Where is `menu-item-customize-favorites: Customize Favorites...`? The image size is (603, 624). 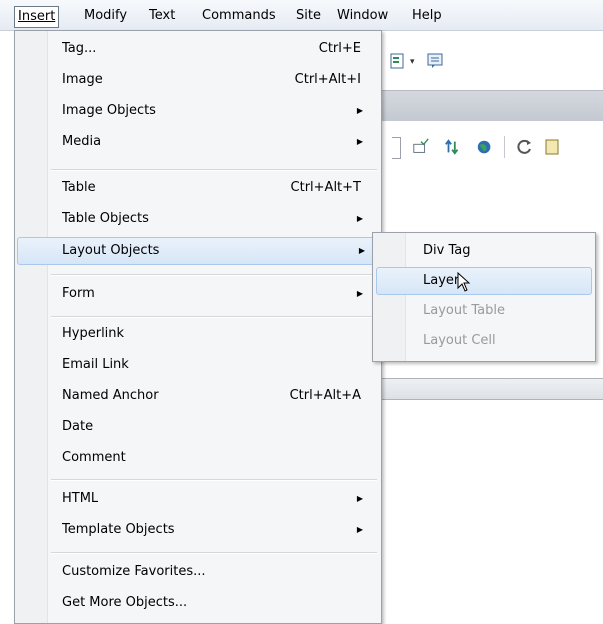 menu-item-customize-favorites: Customize Favorites... is located at coordinates (197, 572).